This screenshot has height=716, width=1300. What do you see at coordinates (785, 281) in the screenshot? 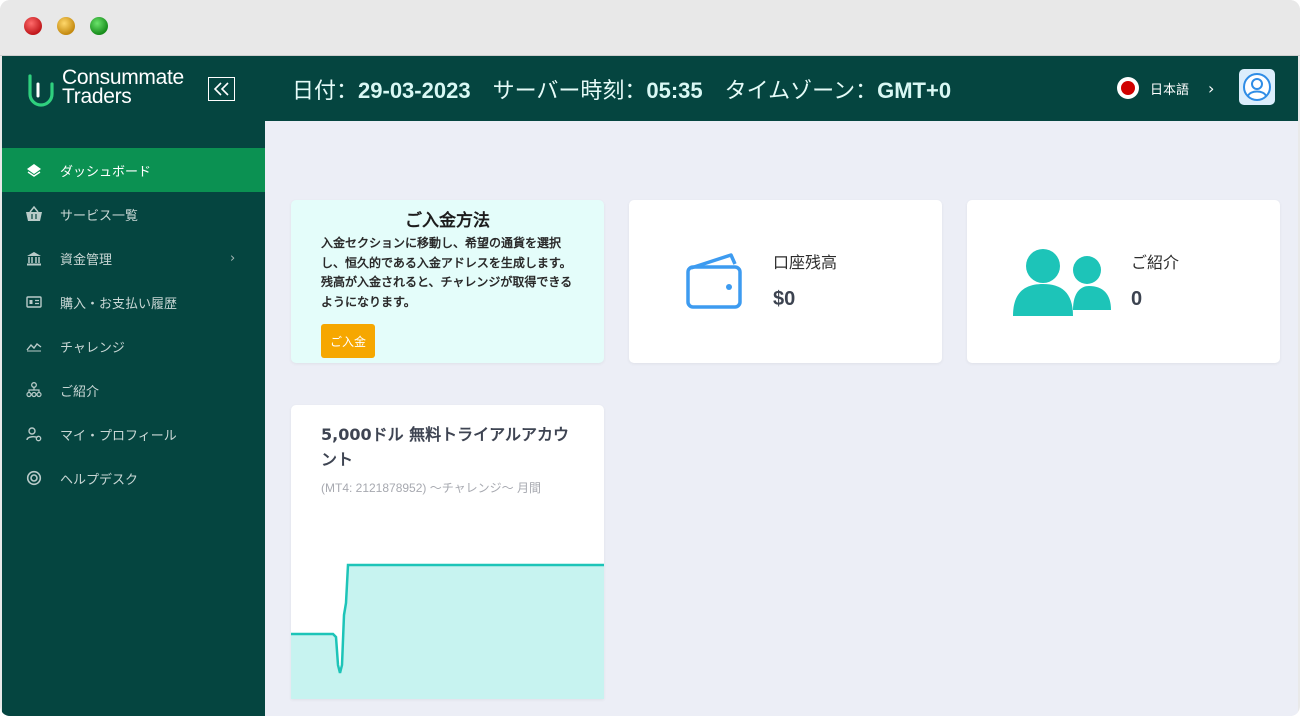
I see `balance-card: 口座残高 $0` at bounding box center [785, 281].